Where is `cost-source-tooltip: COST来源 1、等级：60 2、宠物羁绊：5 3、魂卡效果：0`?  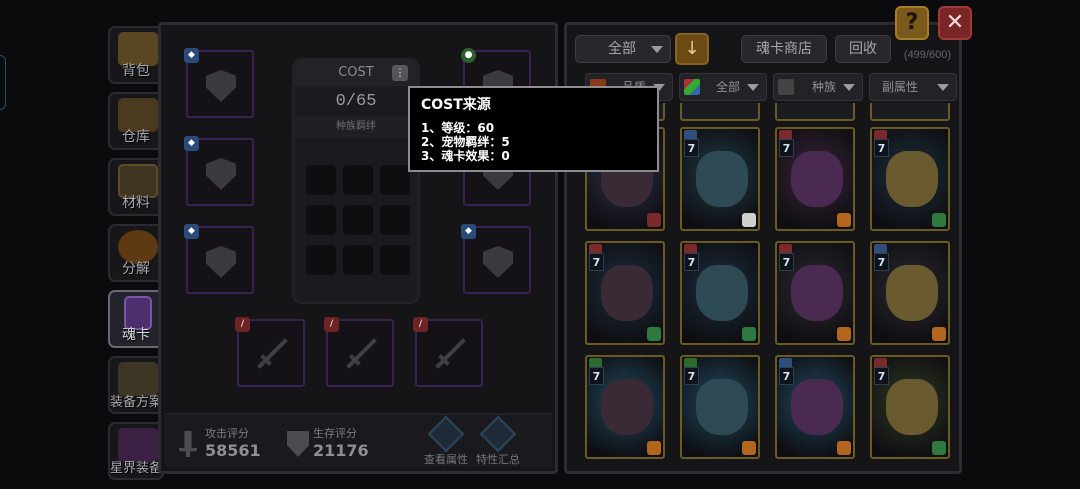 cost-source-tooltip: COST来源 1、等级：60 2、宠物羁绊：5 3、魂卡效果：0 is located at coordinates (533, 129).